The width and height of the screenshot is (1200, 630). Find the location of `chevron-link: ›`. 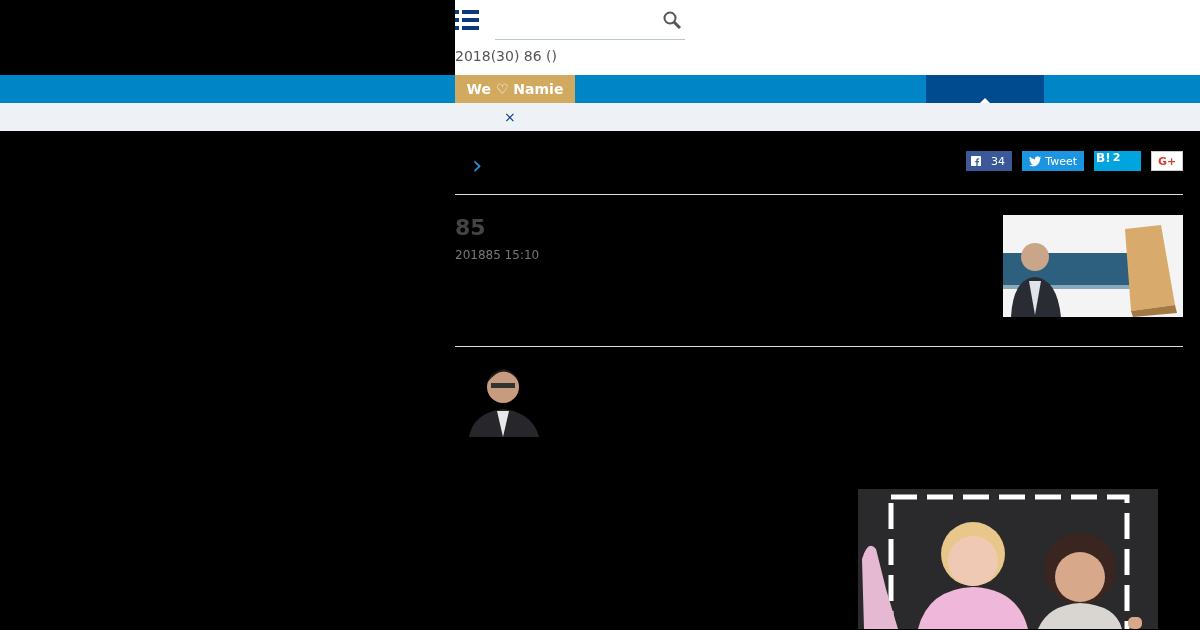

chevron-link: › is located at coordinates (477, 165).